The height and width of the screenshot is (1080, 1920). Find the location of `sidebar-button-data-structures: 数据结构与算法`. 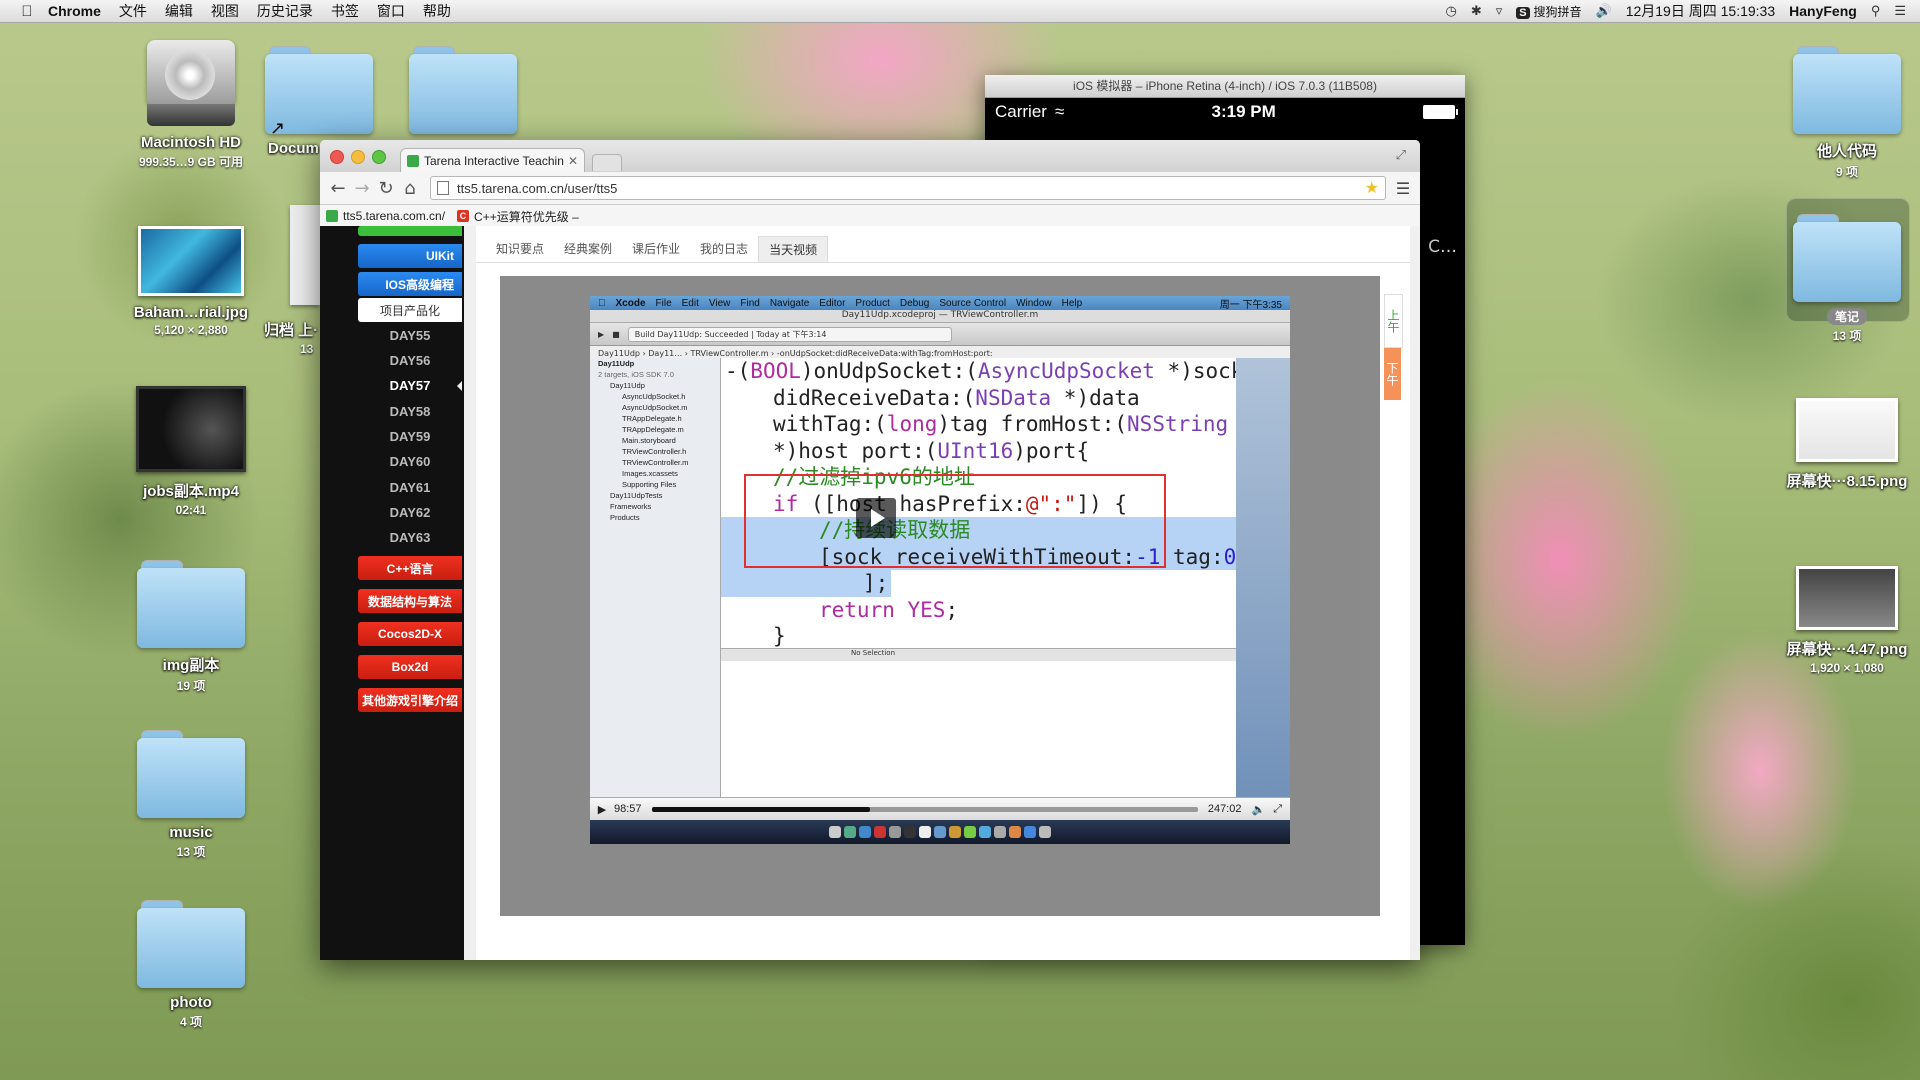

sidebar-button-data-structures: 数据结构与算法 is located at coordinates (410, 601).